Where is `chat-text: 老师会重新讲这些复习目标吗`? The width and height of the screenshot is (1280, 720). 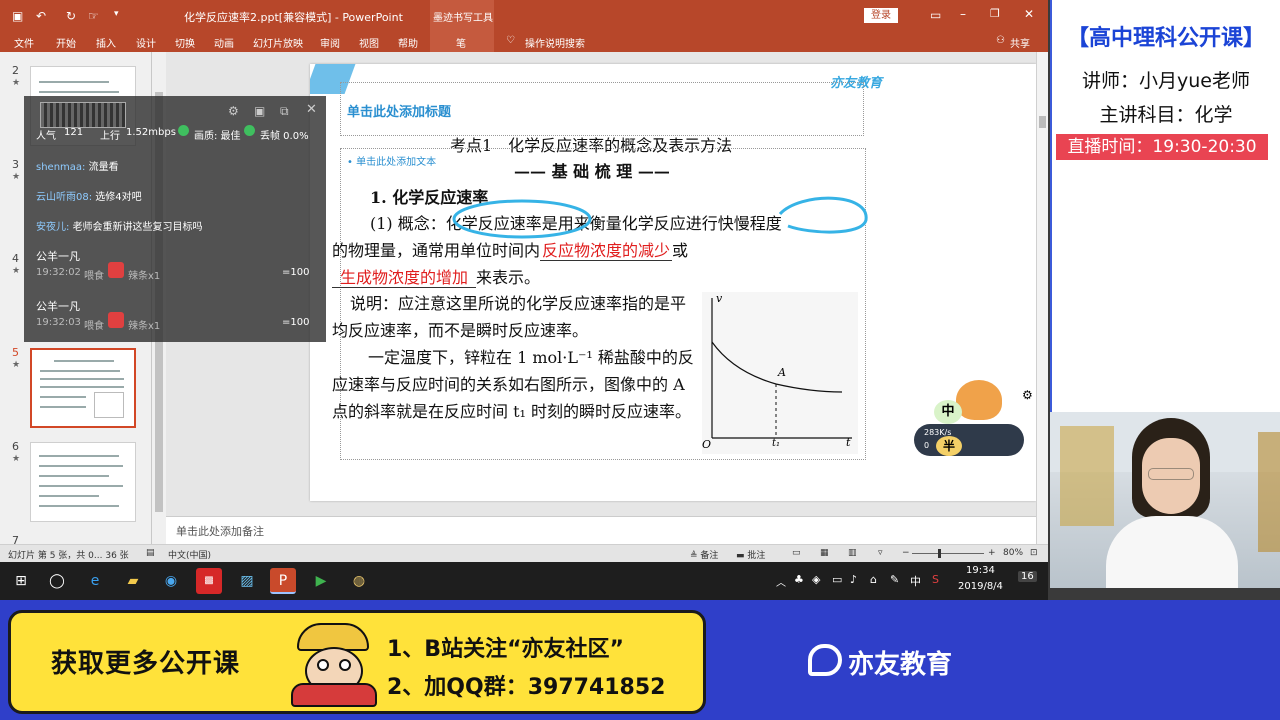 chat-text: 老师会重新讲这些复习目标吗 is located at coordinates (137, 227).